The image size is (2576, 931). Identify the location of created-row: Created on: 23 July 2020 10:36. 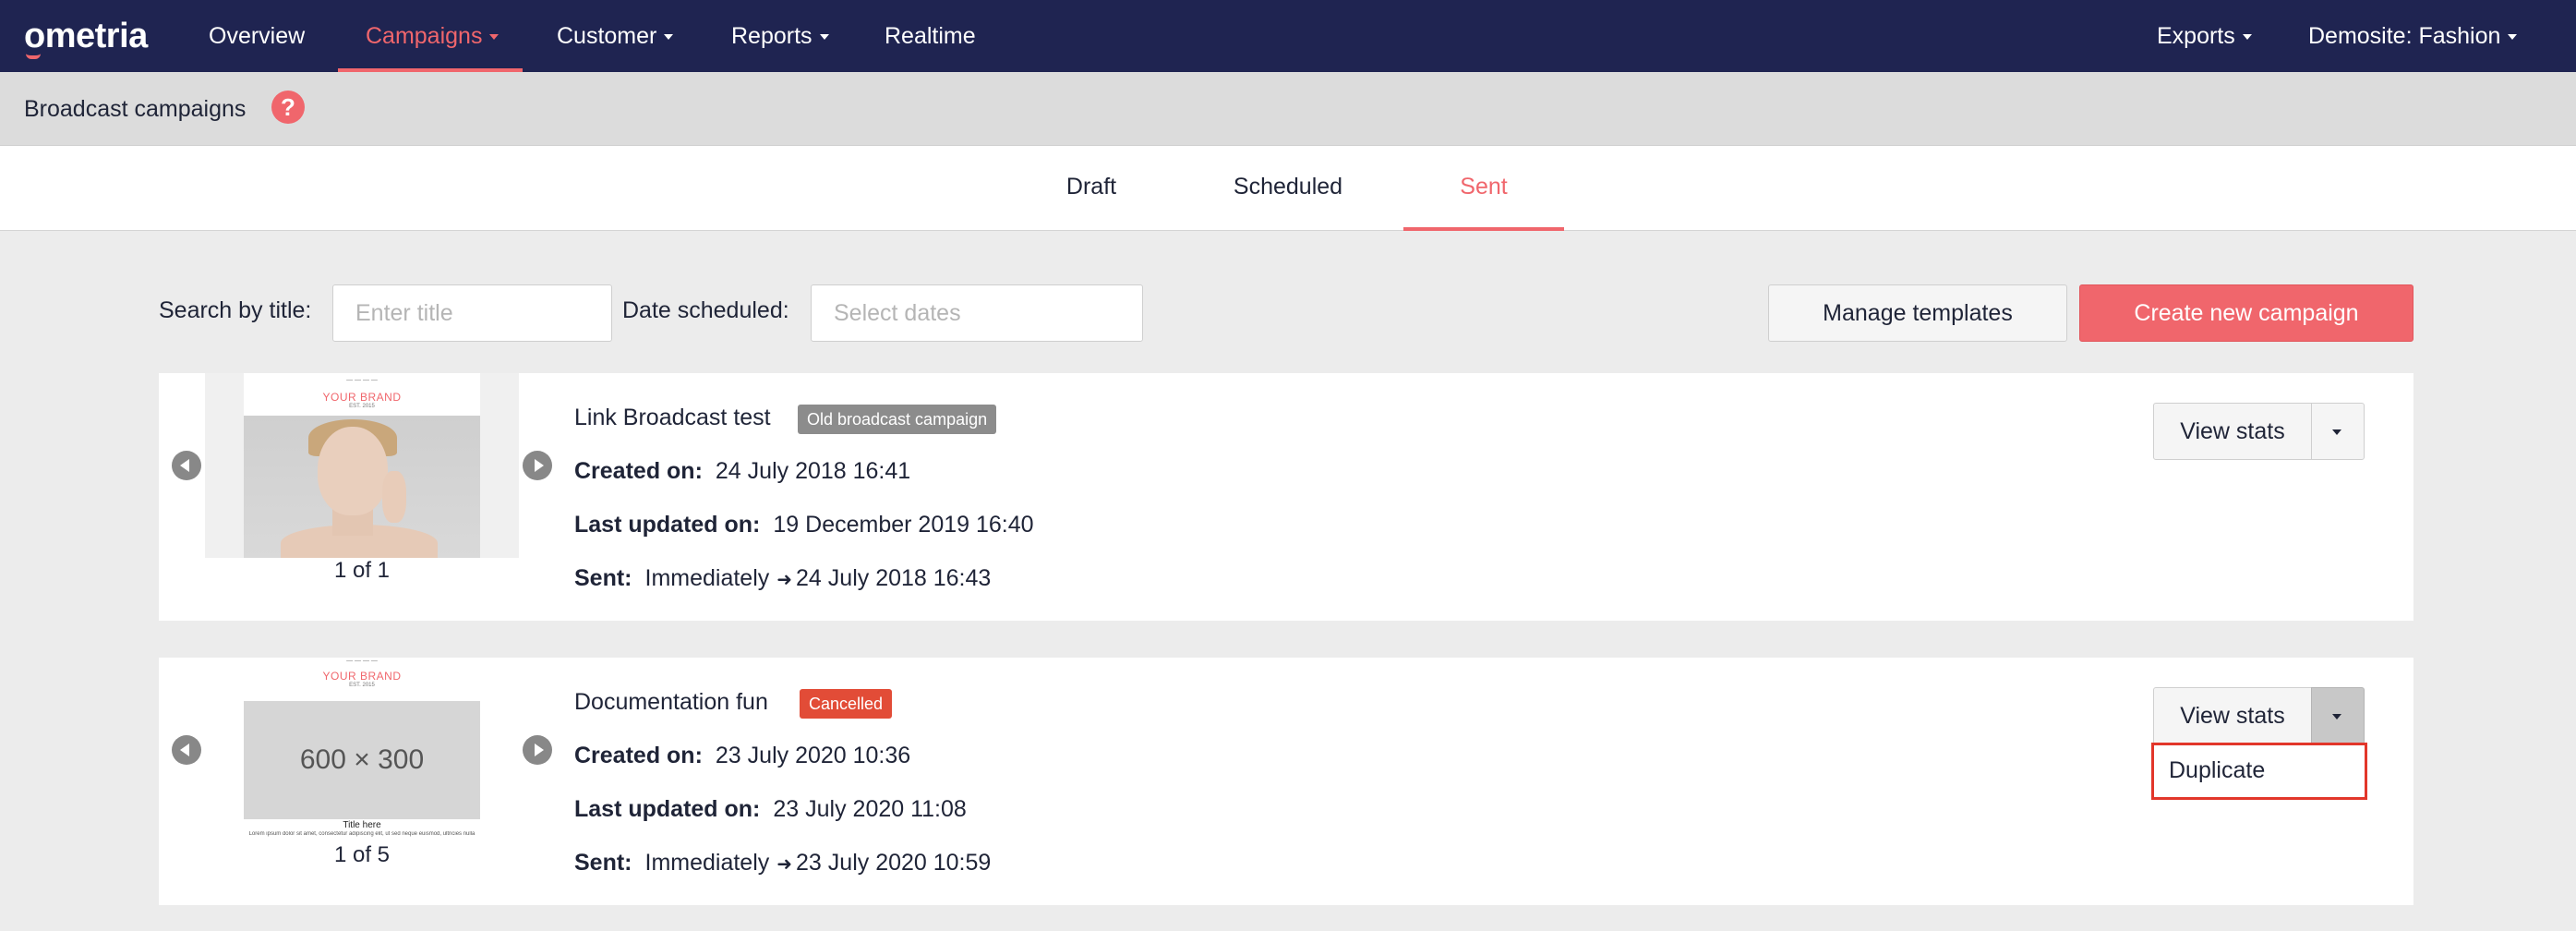
(742, 755).